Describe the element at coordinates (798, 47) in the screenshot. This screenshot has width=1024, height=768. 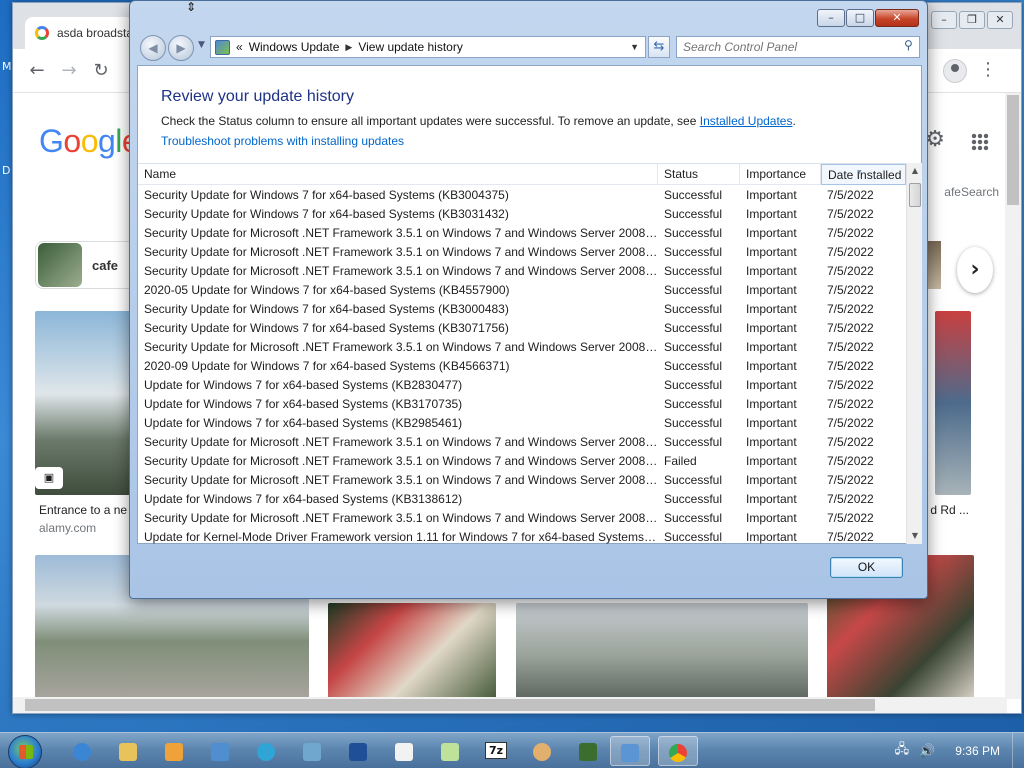
I see `search-control-panel-input` at that location.